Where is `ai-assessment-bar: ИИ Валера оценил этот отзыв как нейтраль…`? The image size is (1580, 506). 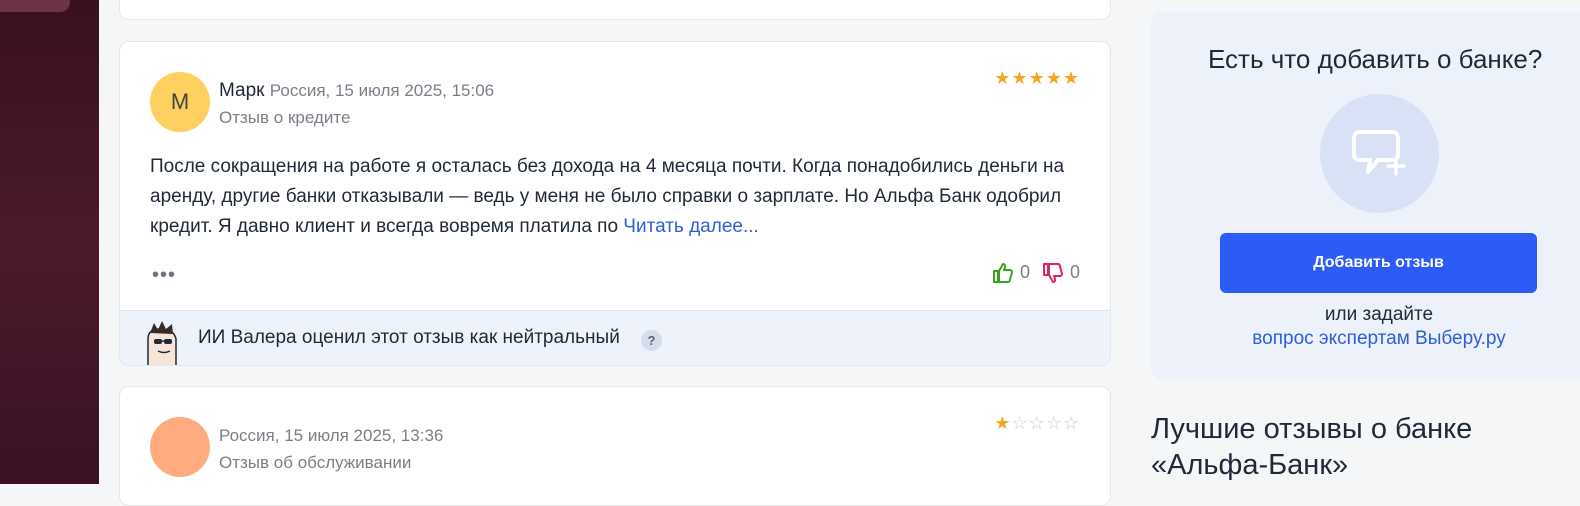
ai-assessment-bar: ИИ Валера оценил этот отзыв как нейтраль… is located at coordinates (615, 337).